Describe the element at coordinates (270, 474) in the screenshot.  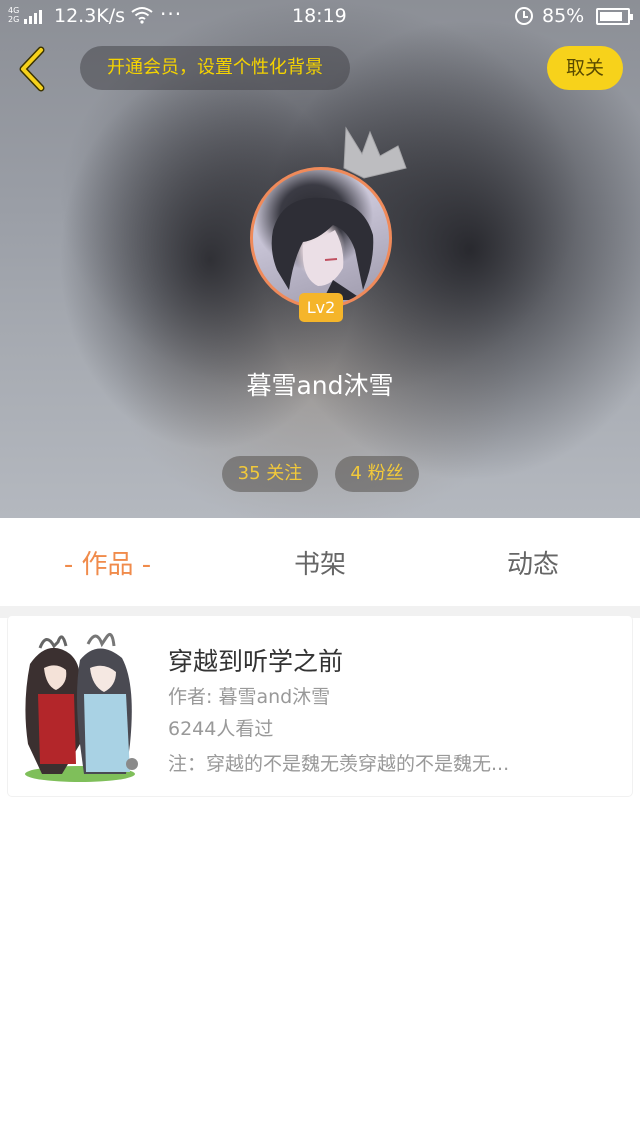
I see `following-count: 35 关注` at that location.